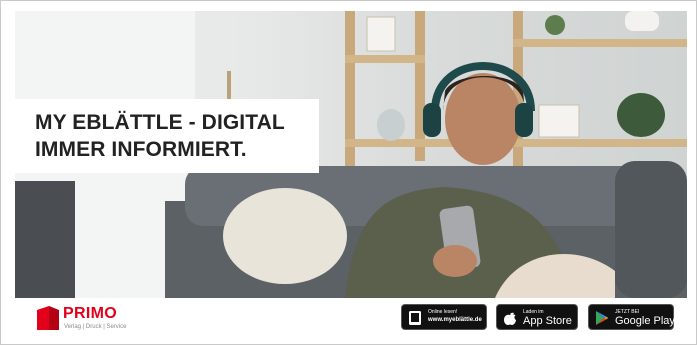 The image size is (697, 345). I want to click on primo-logo: PRIMO Verlag | Druck | Service, so click(102, 318).